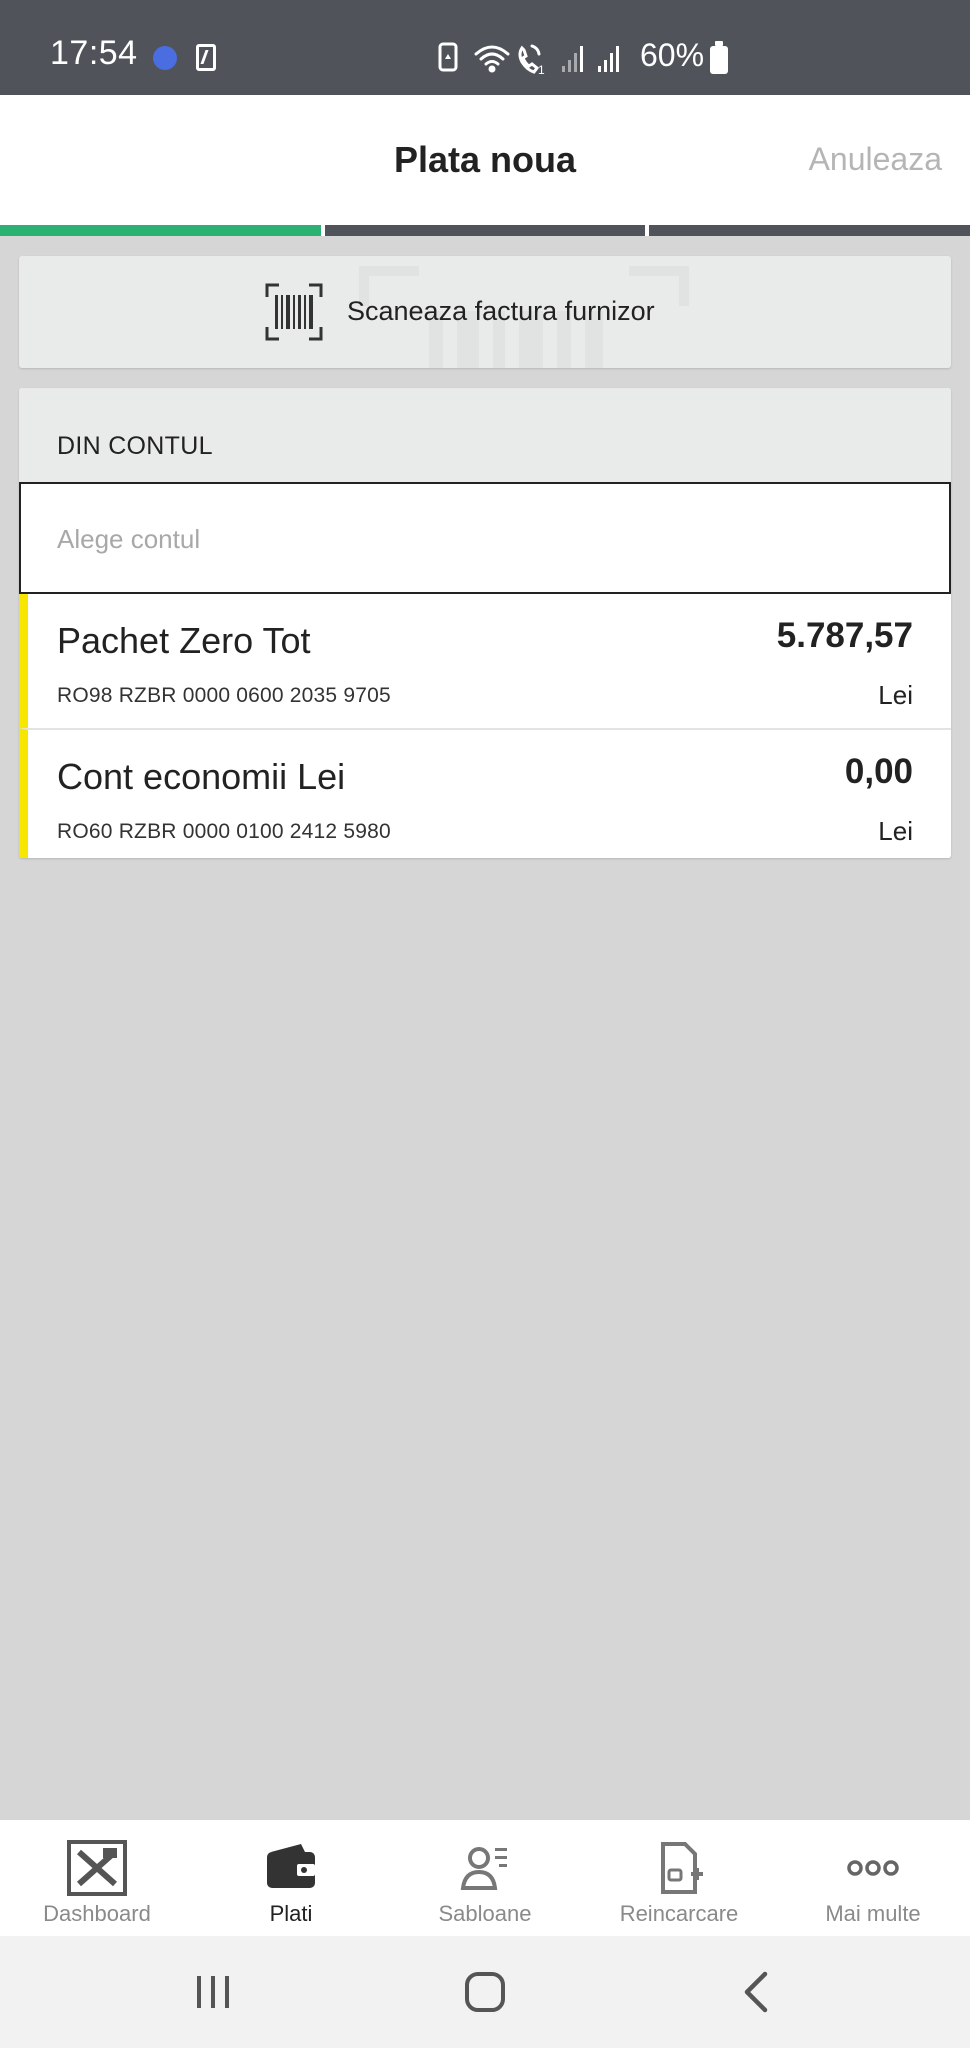 The image size is (970, 2048). Describe the element at coordinates (94, 53) in the screenshot. I see `status-time: 17:54` at that location.